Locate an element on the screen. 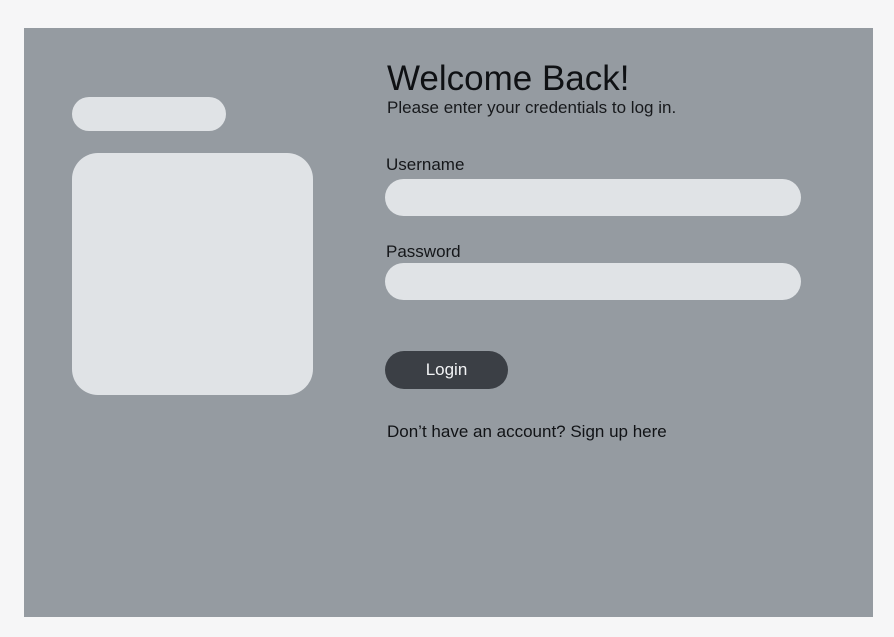  username-input is located at coordinates (593, 197).